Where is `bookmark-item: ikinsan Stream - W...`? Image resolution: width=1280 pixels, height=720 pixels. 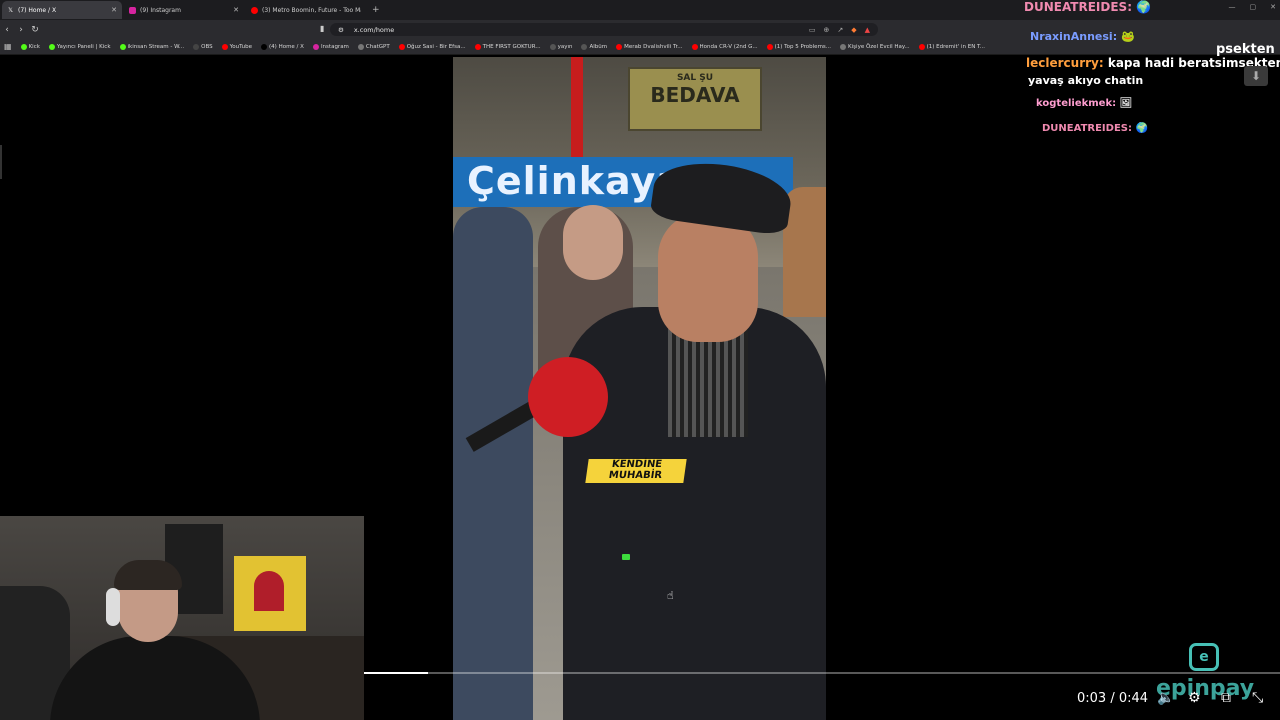 bookmark-item: ikinsan Stream - W... is located at coordinates (152, 46).